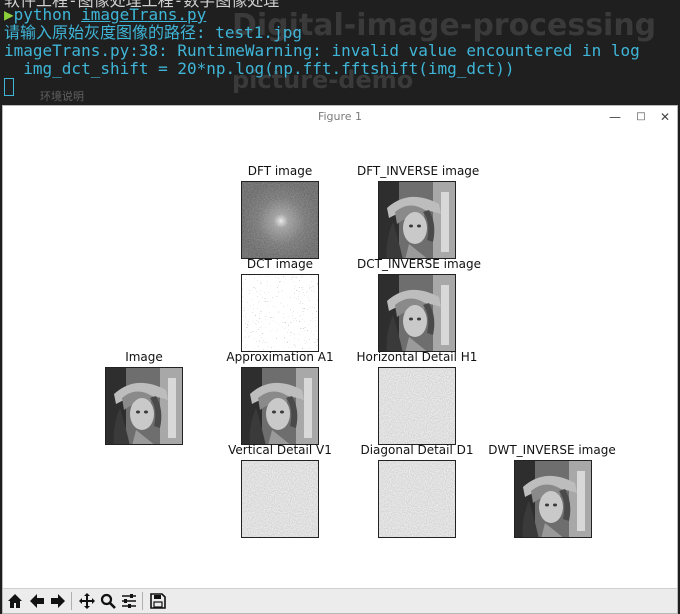  I want to click on configure-subplots-icon, so click(129, 601).